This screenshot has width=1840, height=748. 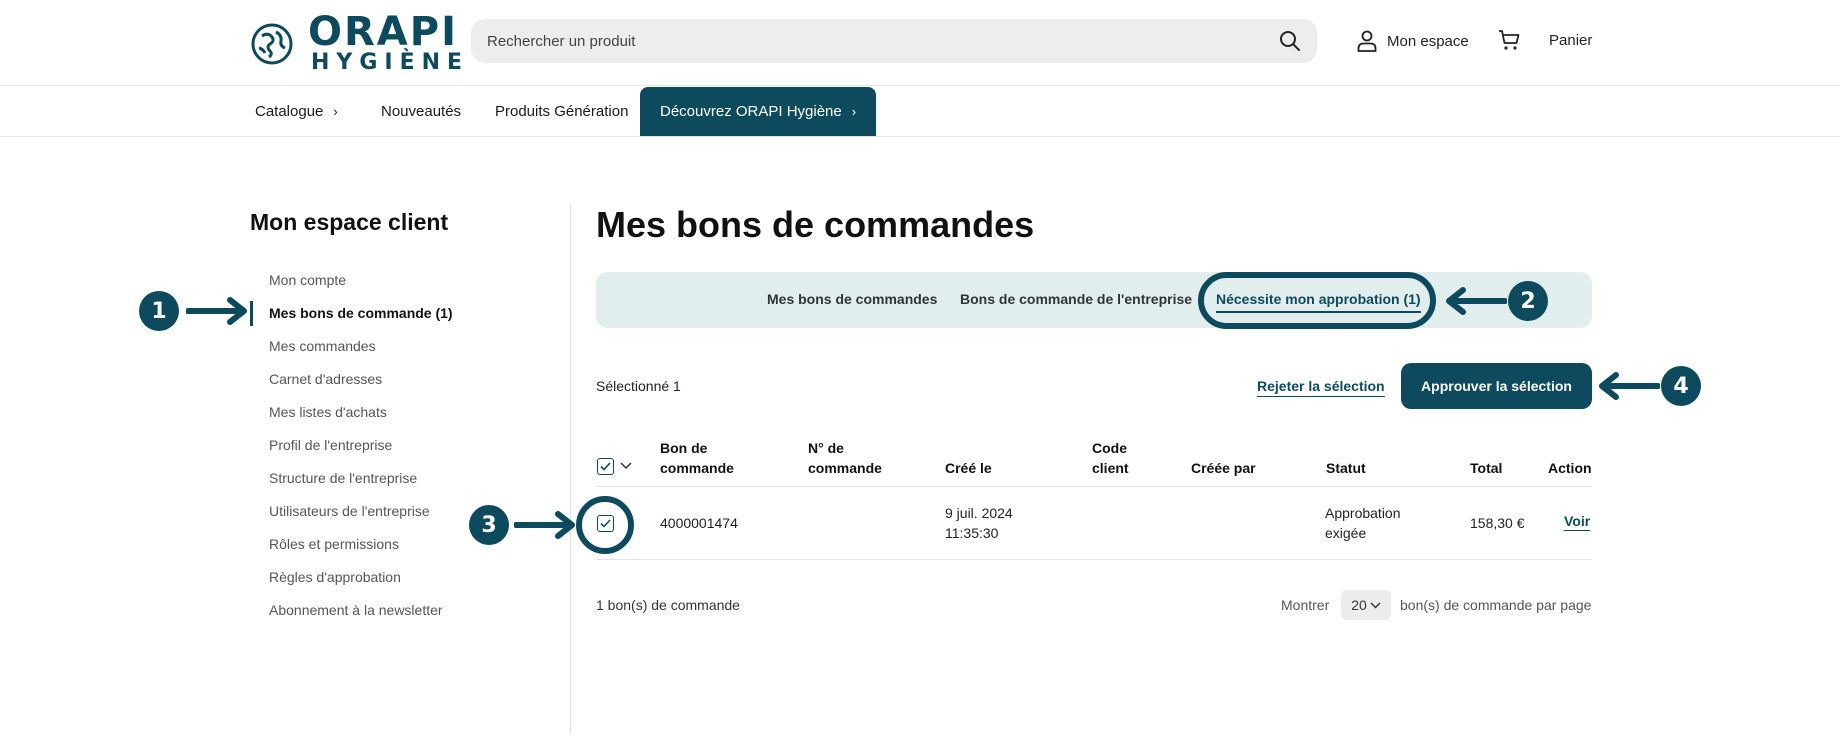 I want to click on annotation-badge-2: 2, so click(x=1528, y=301).